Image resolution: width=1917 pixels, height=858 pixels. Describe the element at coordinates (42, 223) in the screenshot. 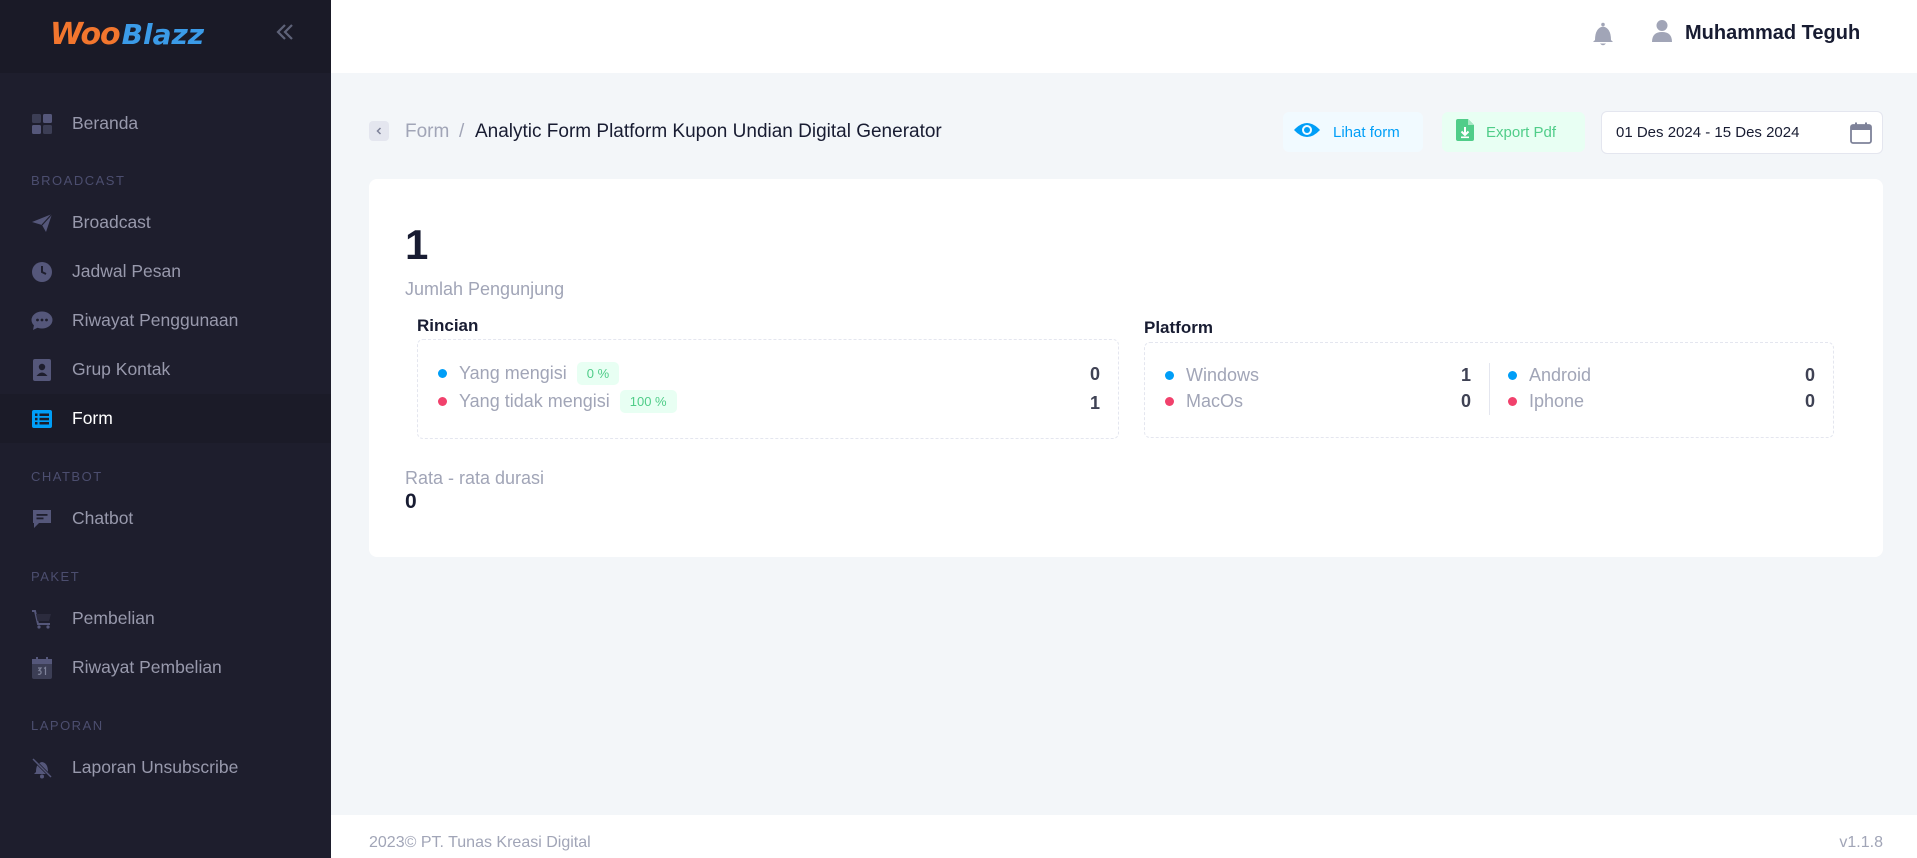

I see `paper-plane-icon` at that location.